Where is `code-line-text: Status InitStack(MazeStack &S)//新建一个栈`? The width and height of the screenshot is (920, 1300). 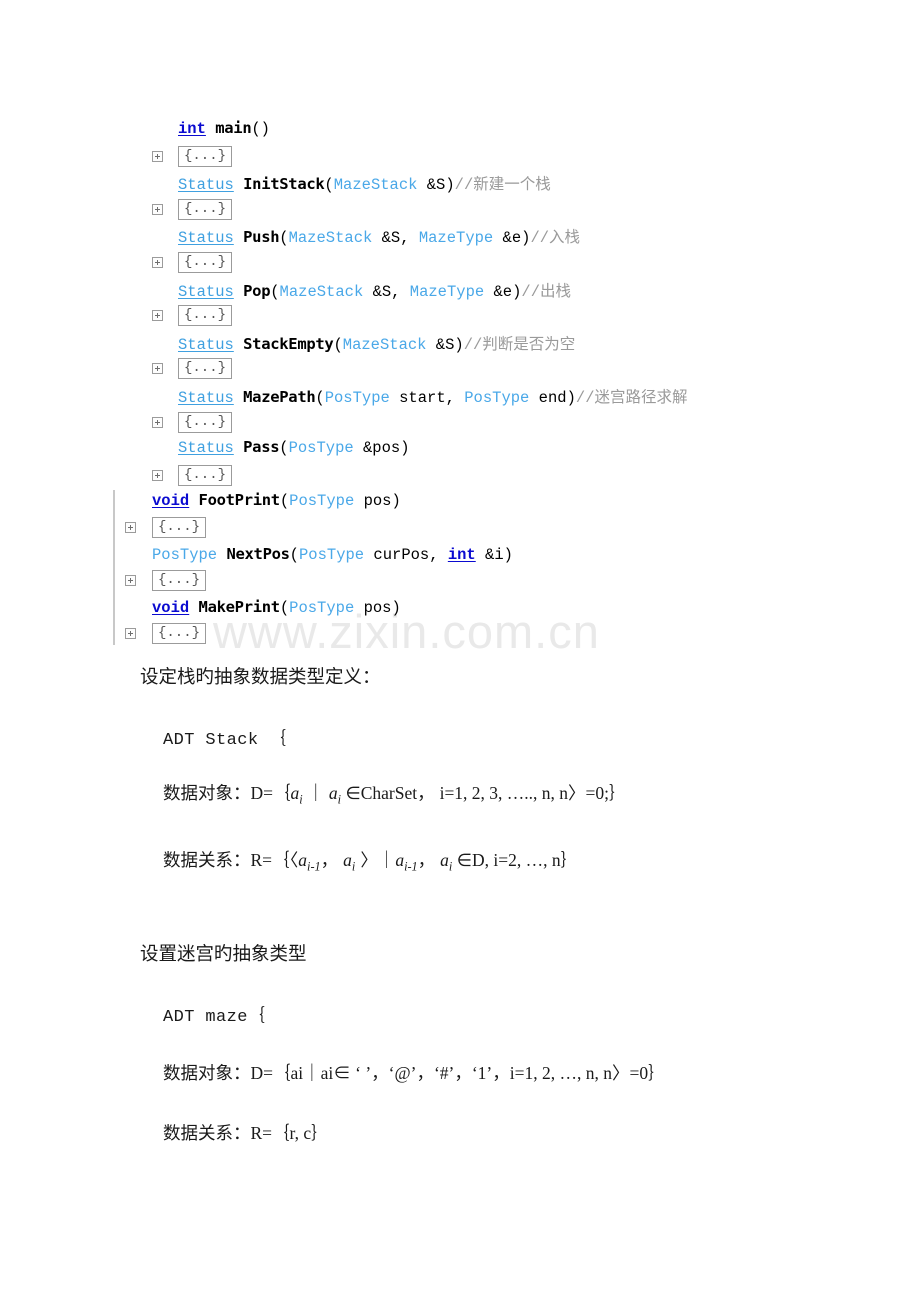
code-line-text: Status InitStack(MazeStack &S)//新建一个栈 is located at coordinates (364, 183).